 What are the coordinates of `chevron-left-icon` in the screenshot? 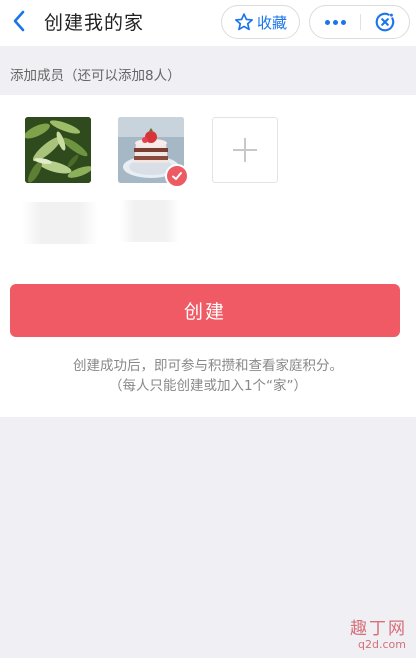 It's located at (19, 21).